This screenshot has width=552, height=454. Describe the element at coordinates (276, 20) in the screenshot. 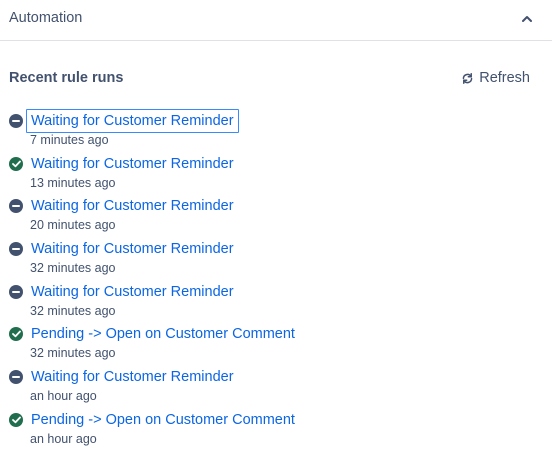

I see `panel-header: Automation` at that location.